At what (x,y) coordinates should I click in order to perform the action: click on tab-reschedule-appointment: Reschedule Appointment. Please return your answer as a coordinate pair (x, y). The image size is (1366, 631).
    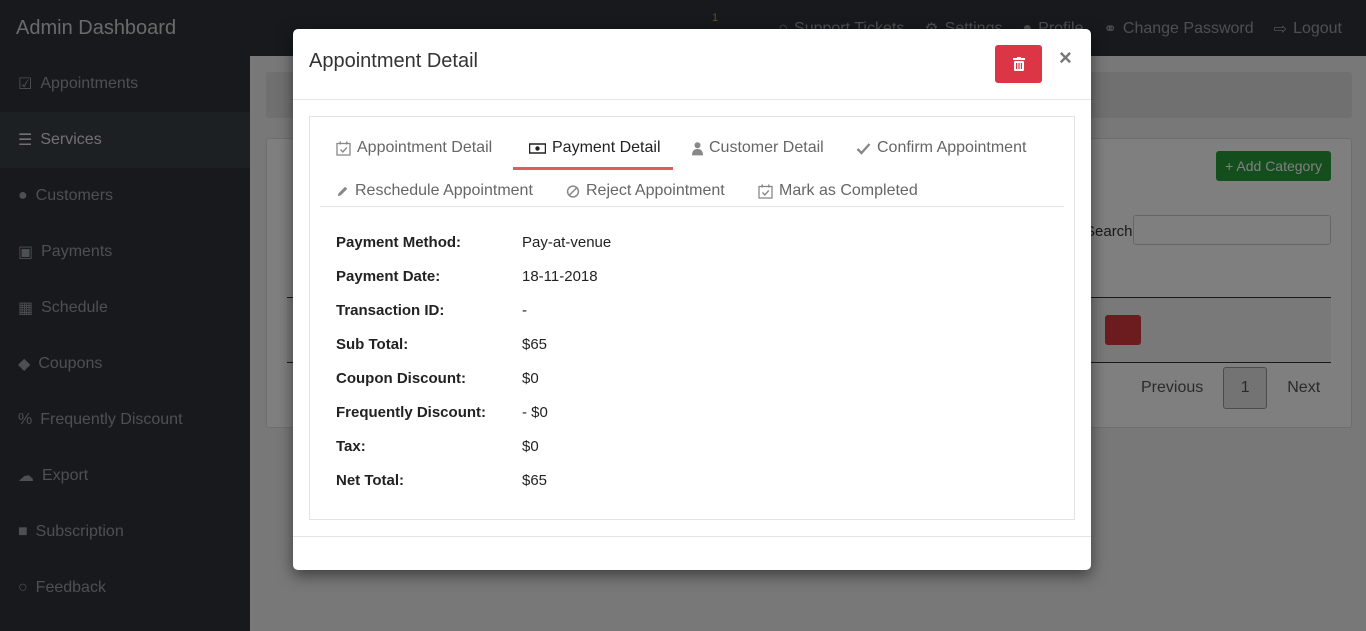
    Looking at the image, I should click on (434, 191).